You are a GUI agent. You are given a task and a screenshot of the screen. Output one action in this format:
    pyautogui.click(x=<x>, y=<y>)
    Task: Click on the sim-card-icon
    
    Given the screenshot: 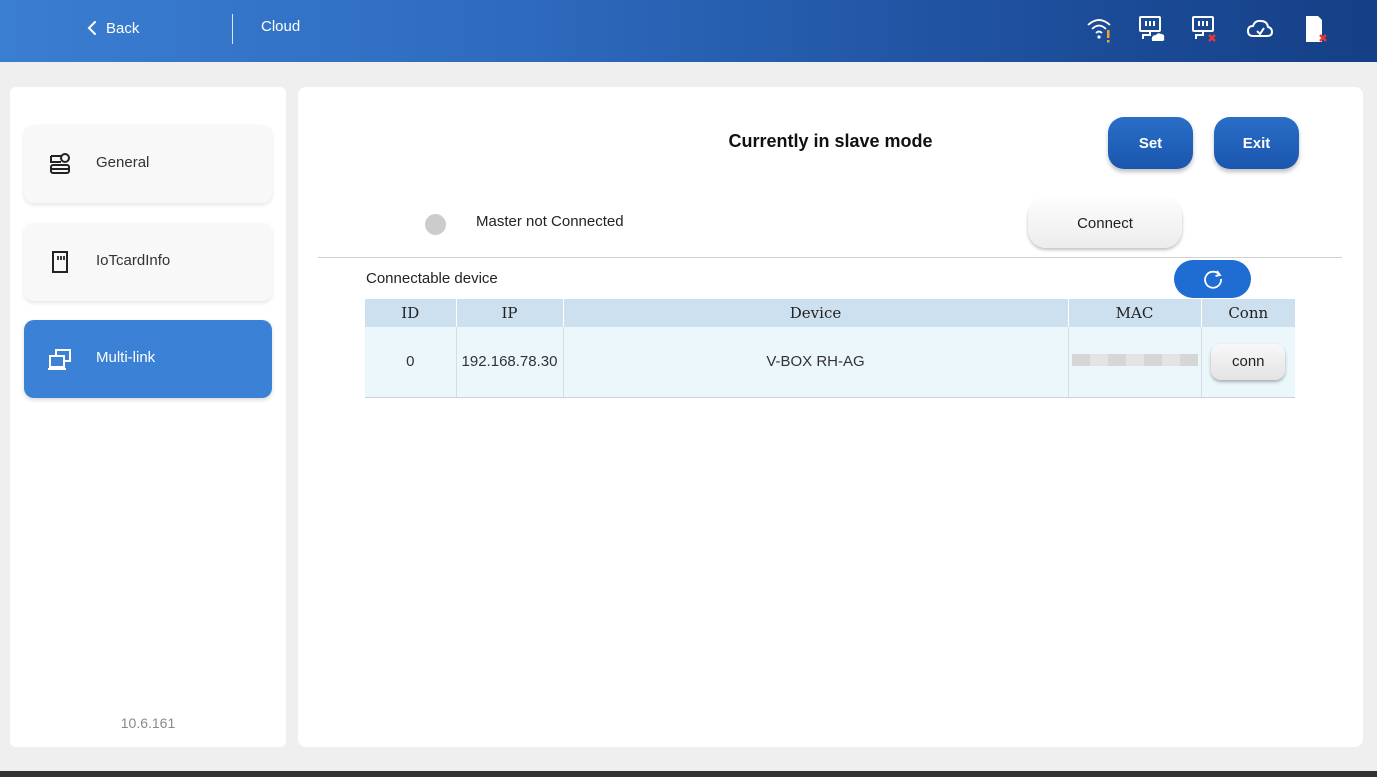 What is the action you would take?
    pyautogui.click(x=60, y=262)
    